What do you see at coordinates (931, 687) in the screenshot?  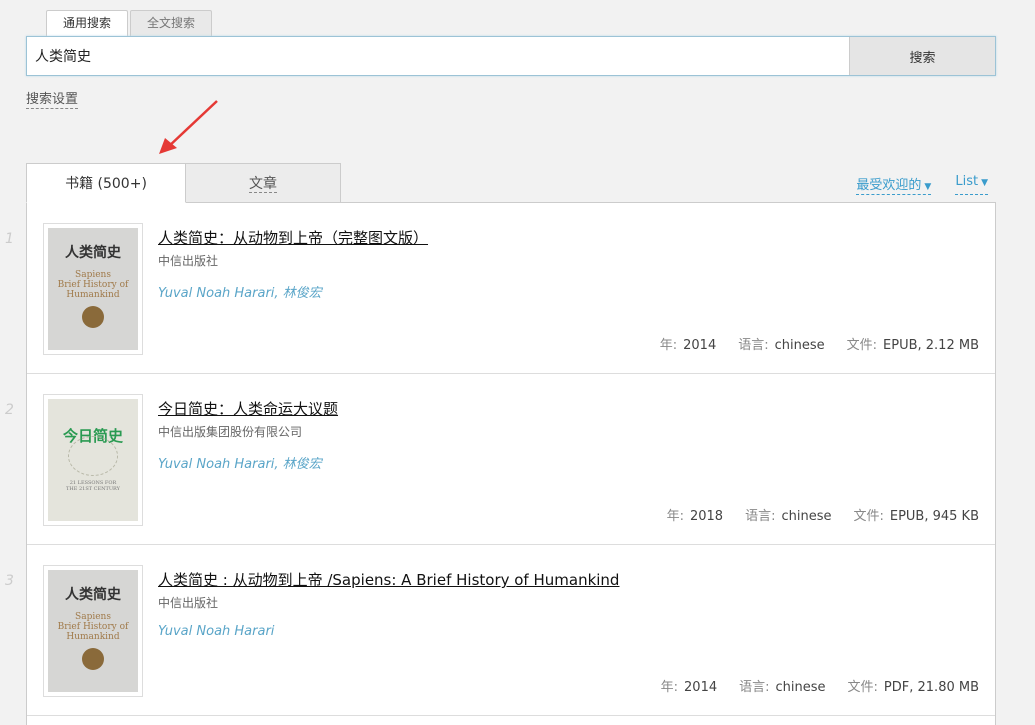 I see `meta-value: PDF, 21.80 MB` at bounding box center [931, 687].